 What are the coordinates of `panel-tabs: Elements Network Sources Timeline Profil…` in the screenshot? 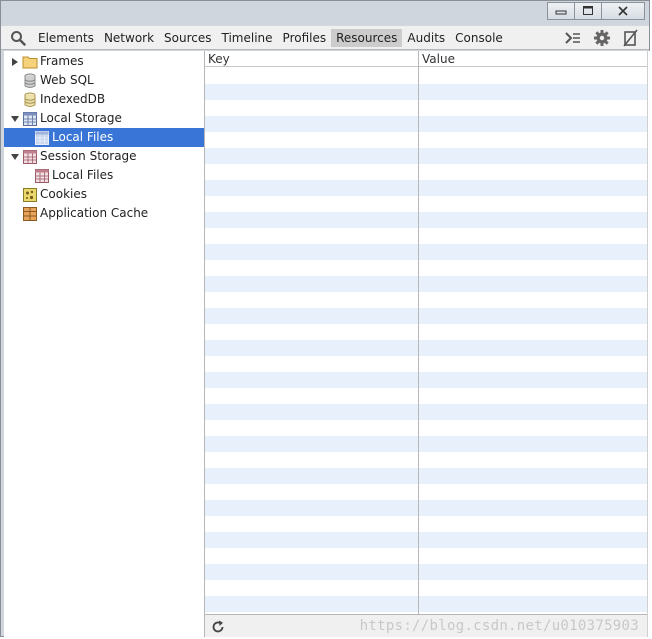 It's located at (270, 38).